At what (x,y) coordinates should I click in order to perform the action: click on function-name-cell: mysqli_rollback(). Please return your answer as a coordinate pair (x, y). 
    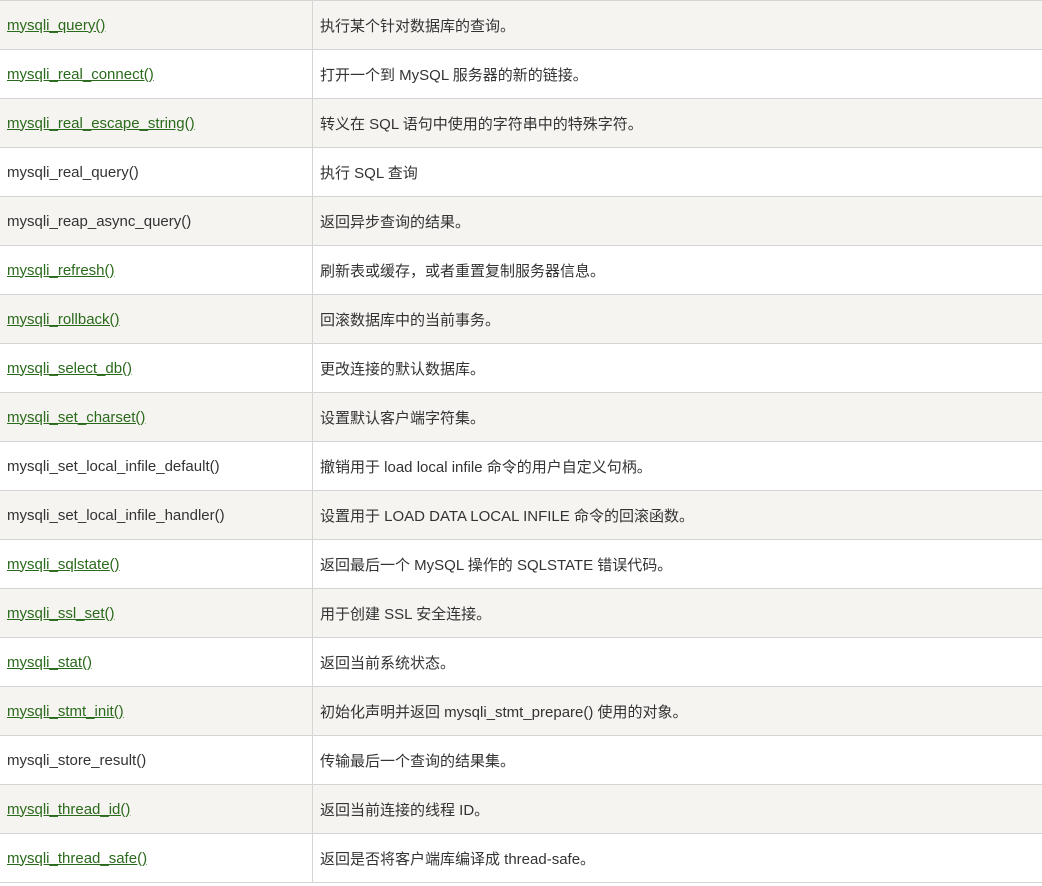
    Looking at the image, I should click on (156, 319).